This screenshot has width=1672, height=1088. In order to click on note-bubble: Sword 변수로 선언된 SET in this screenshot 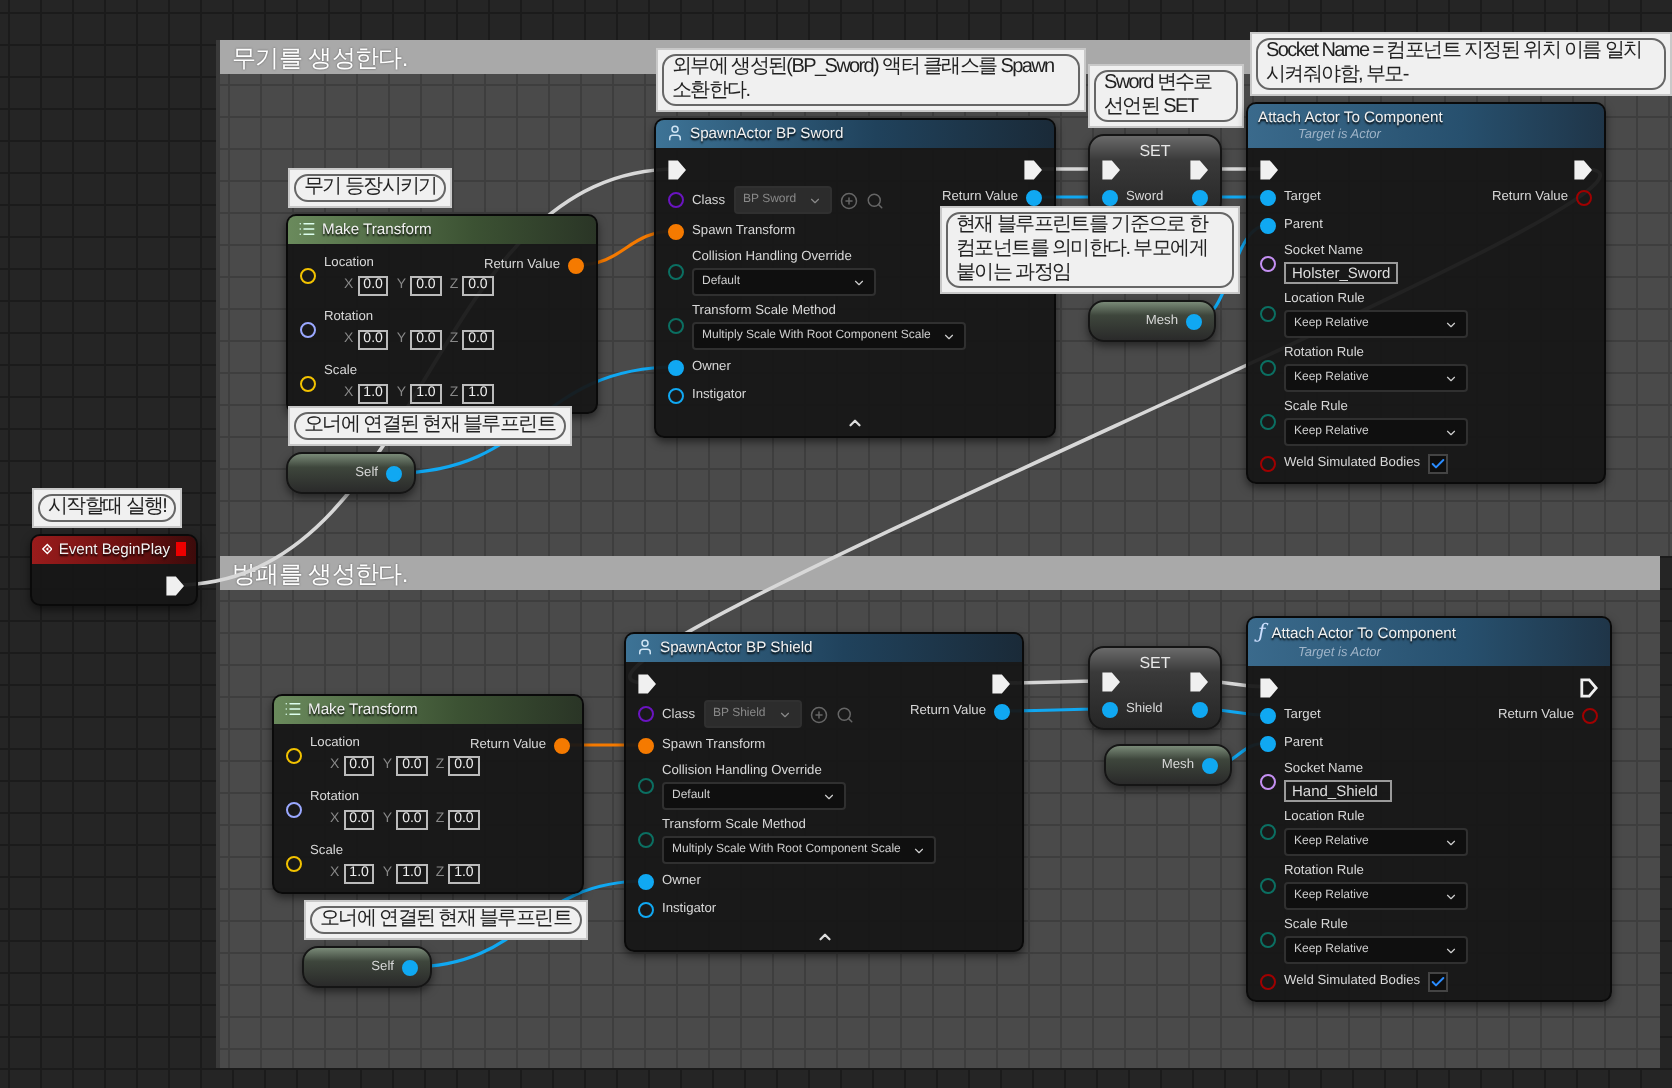, I will do `click(1166, 96)`.